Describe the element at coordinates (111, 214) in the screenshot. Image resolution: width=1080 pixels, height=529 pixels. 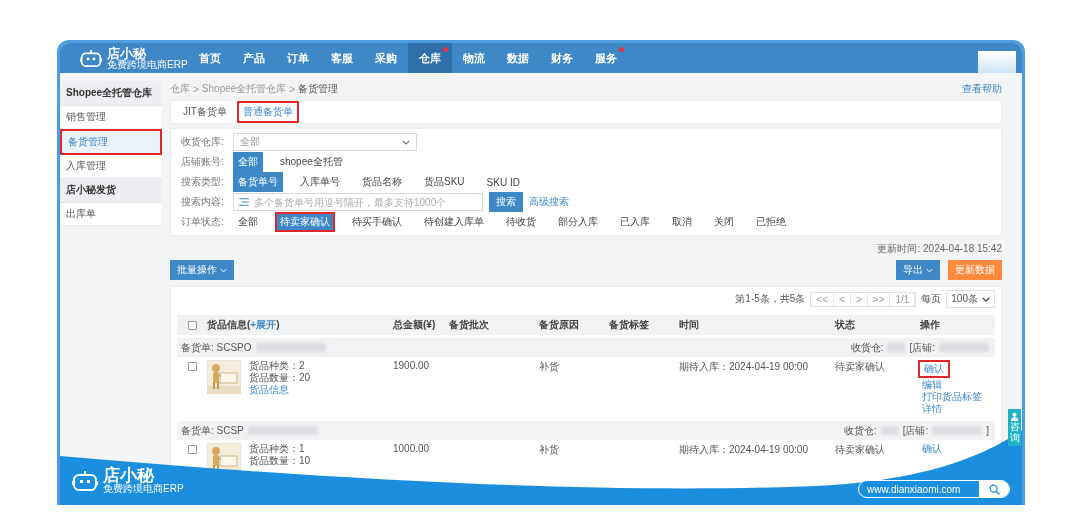
I see `sidebar-item: 出库单` at that location.